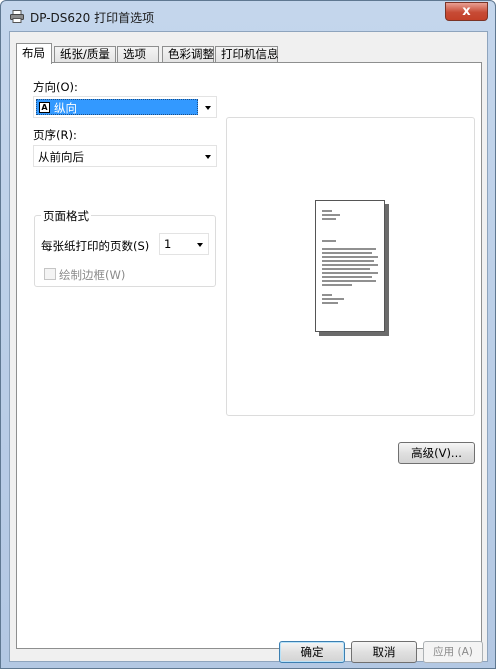 This screenshot has height=669, width=496. I want to click on page-order-select: 从前向后, so click(125, 156).